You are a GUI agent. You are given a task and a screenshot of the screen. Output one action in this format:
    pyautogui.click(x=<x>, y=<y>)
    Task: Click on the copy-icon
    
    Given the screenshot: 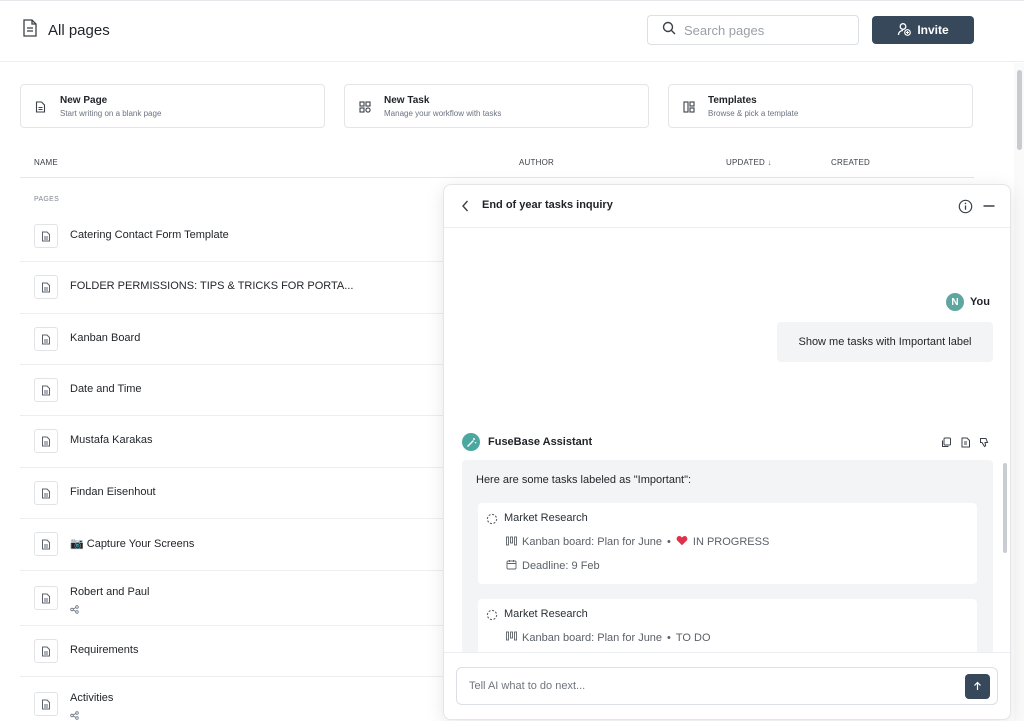 What is the action you would take?
    pyautogui.click(x=946, y=444)
    